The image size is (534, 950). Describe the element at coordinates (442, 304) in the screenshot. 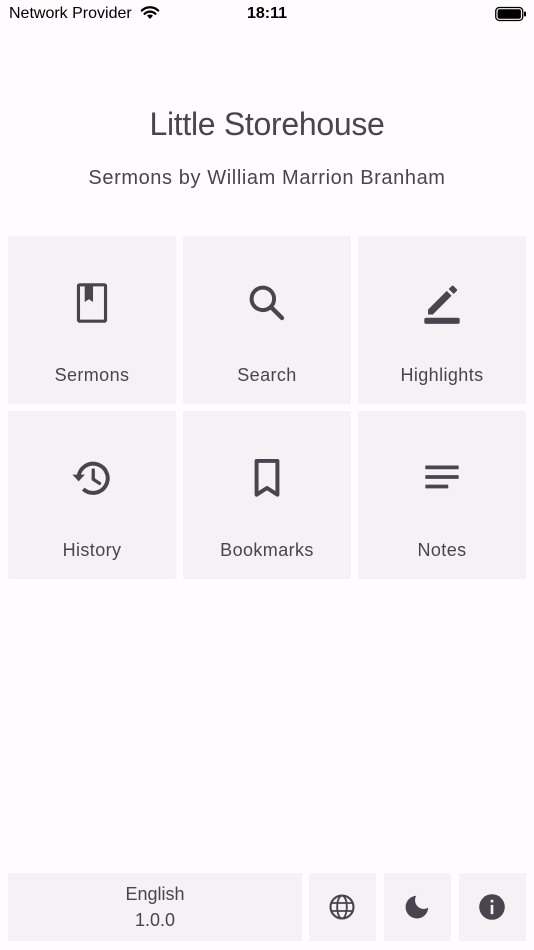

I see `highlight-pen-icon` at that location.